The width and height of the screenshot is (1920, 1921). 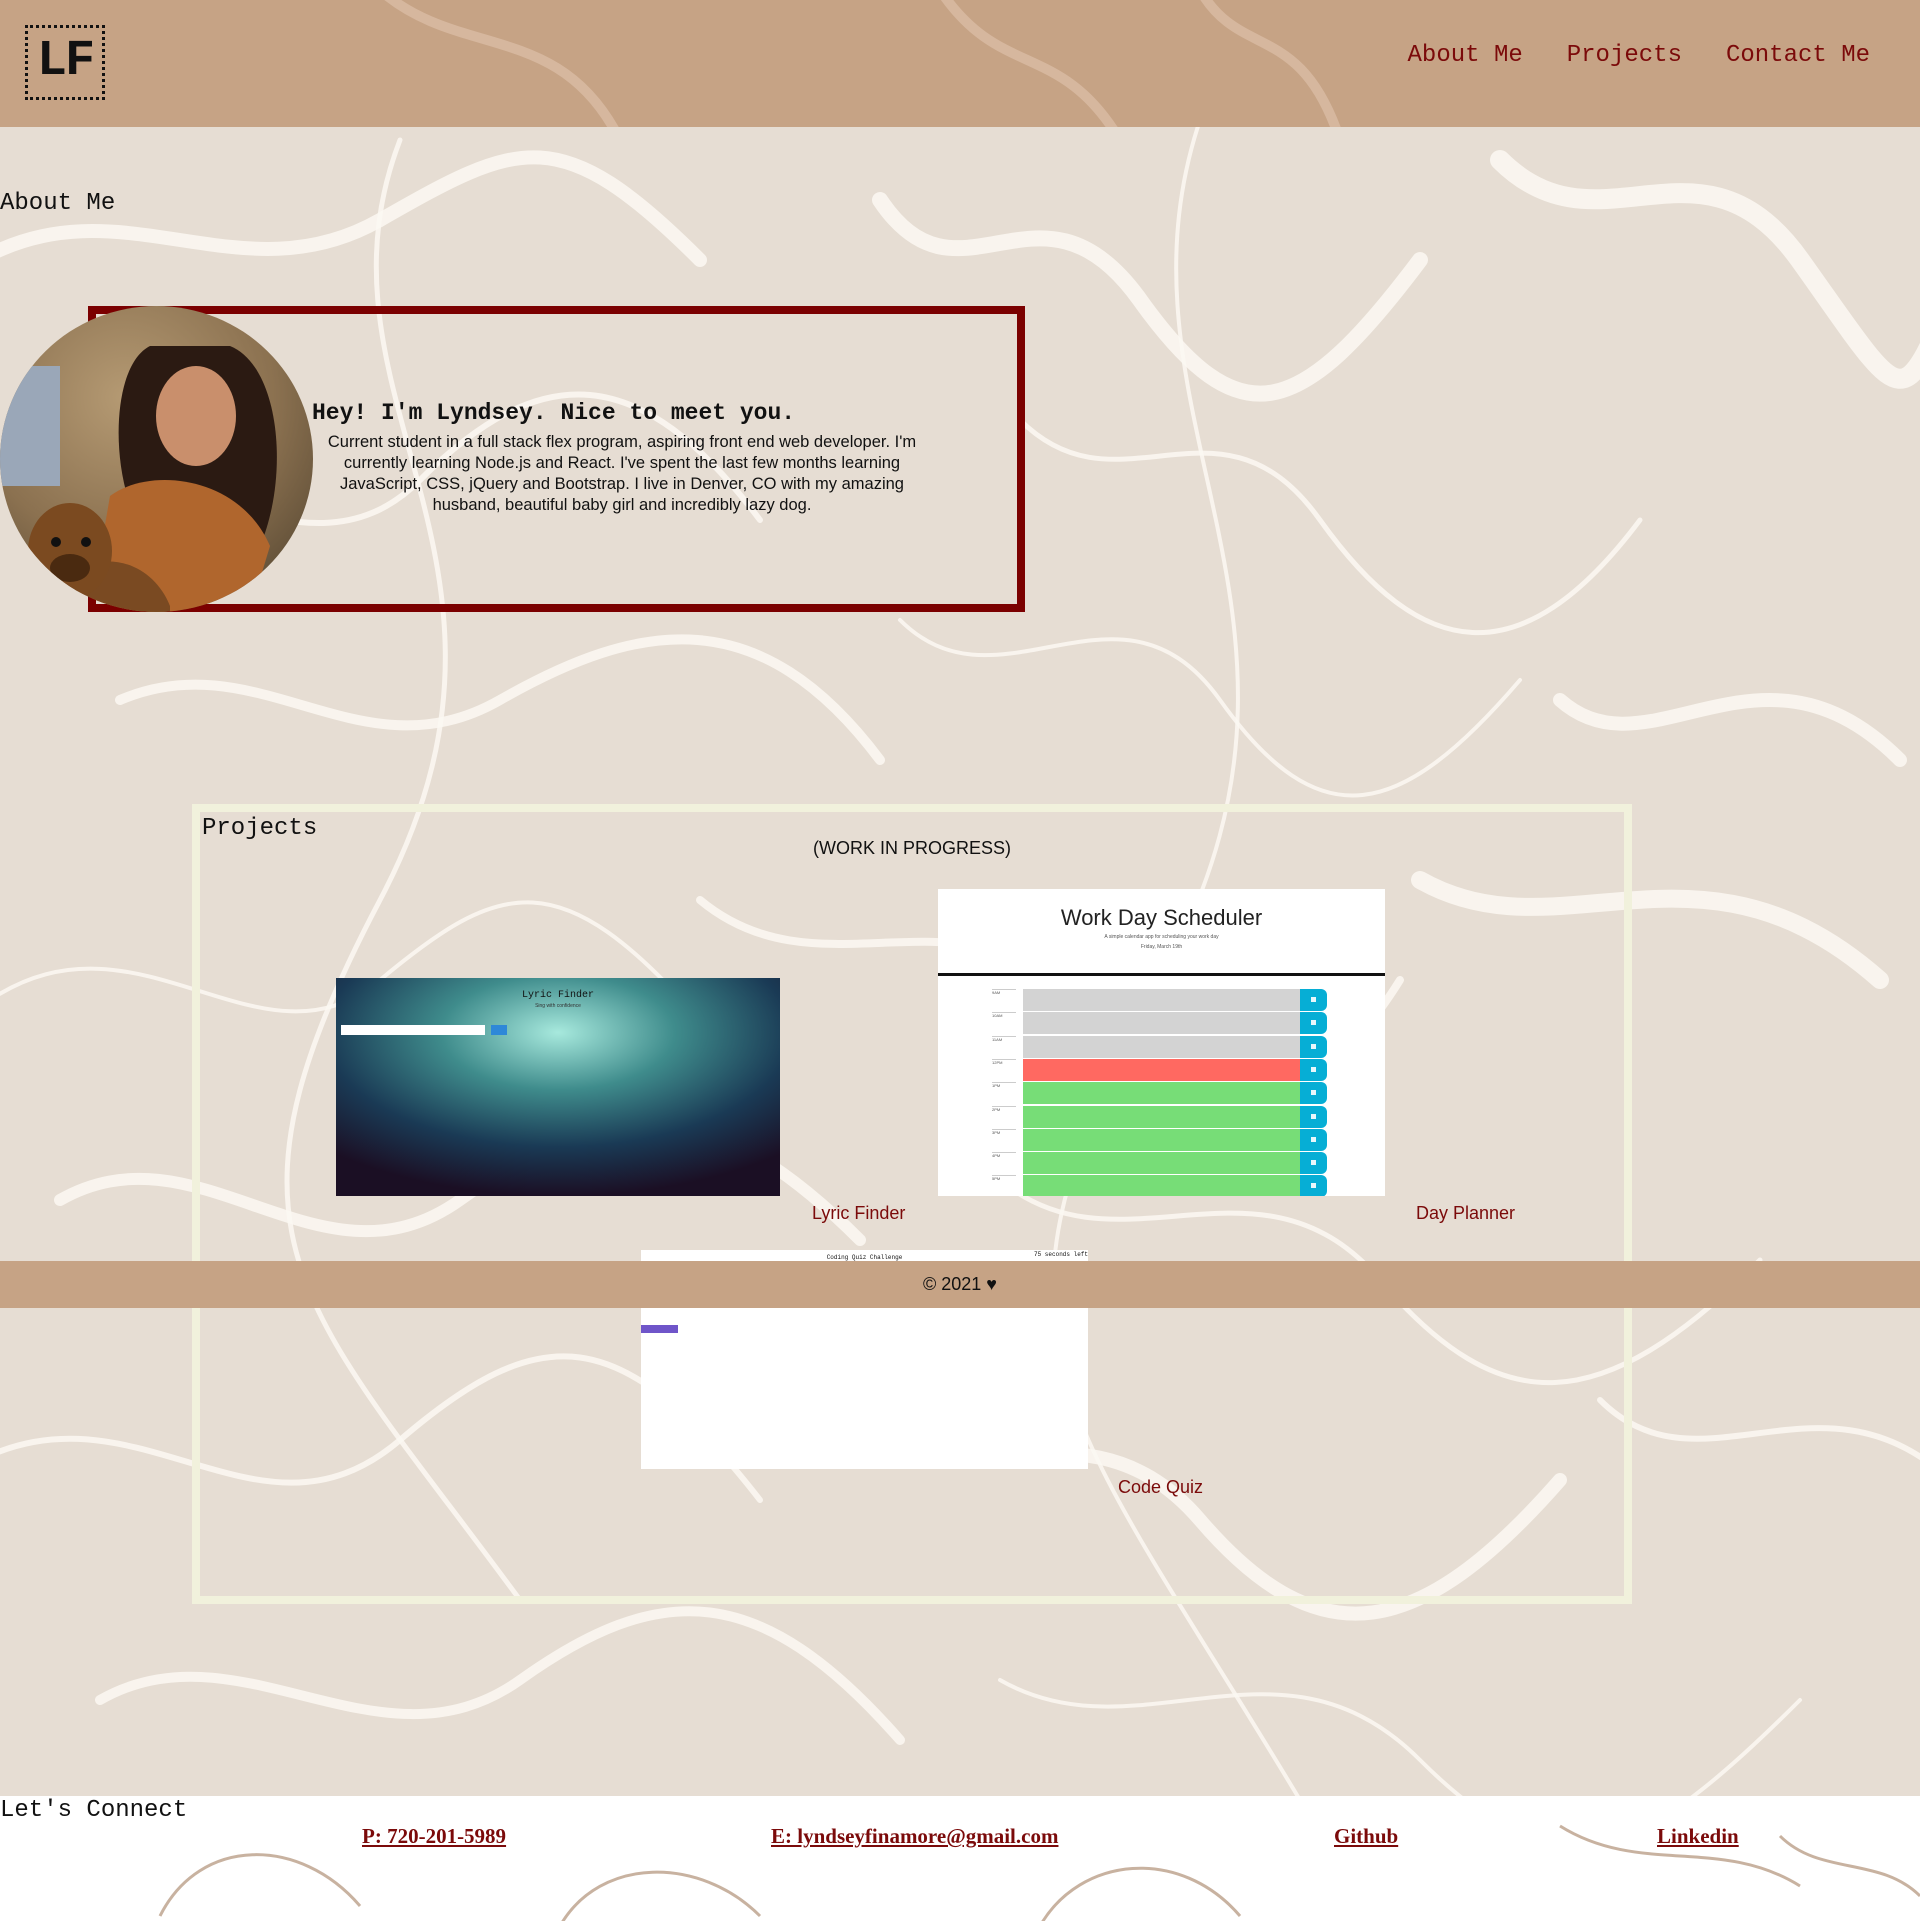 What do you see at coordinates (558, 1006) in the screenshot?
I see `lyric-finder-subtitle: Sing with confidence` at bounding box center [558, 1006].